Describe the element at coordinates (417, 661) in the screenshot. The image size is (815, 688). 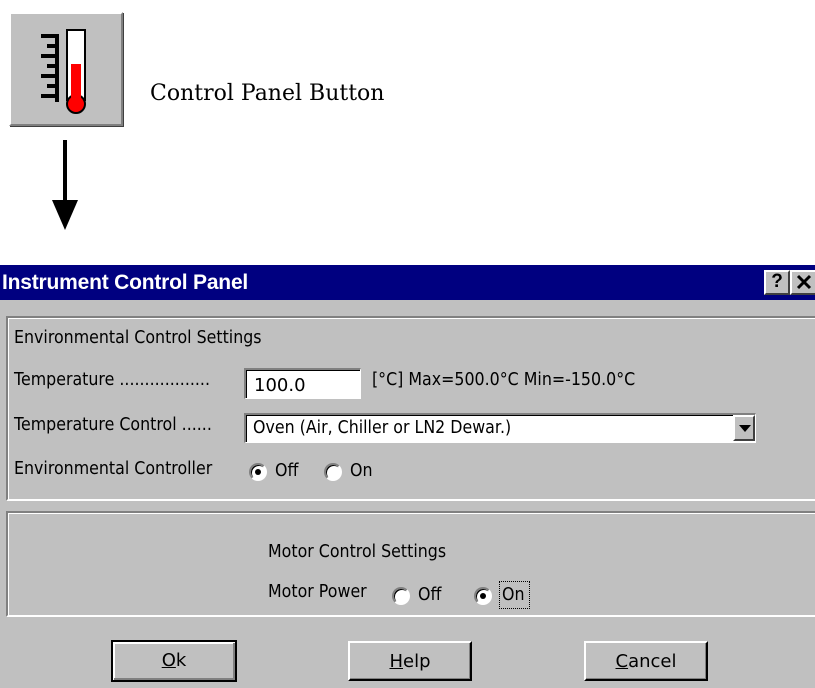
I see `help-rest: elp` at that location.